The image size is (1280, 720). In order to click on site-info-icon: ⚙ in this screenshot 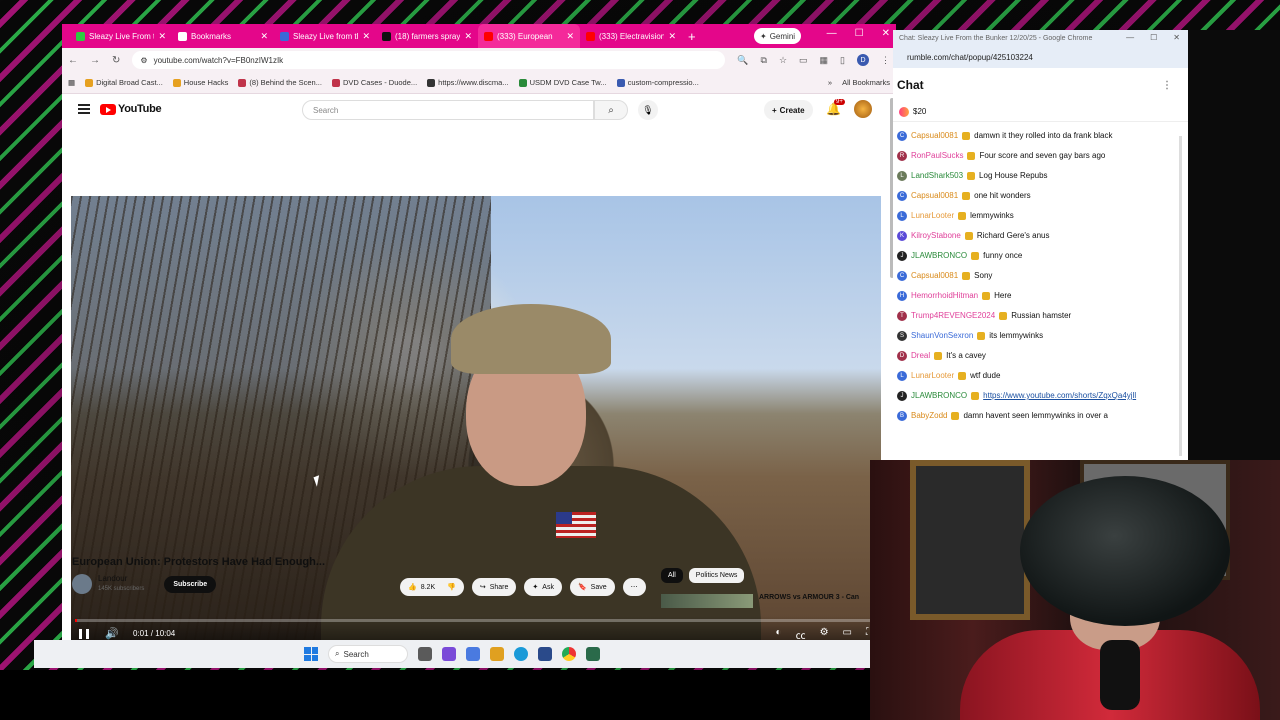, I will do `click(143, 60)`.